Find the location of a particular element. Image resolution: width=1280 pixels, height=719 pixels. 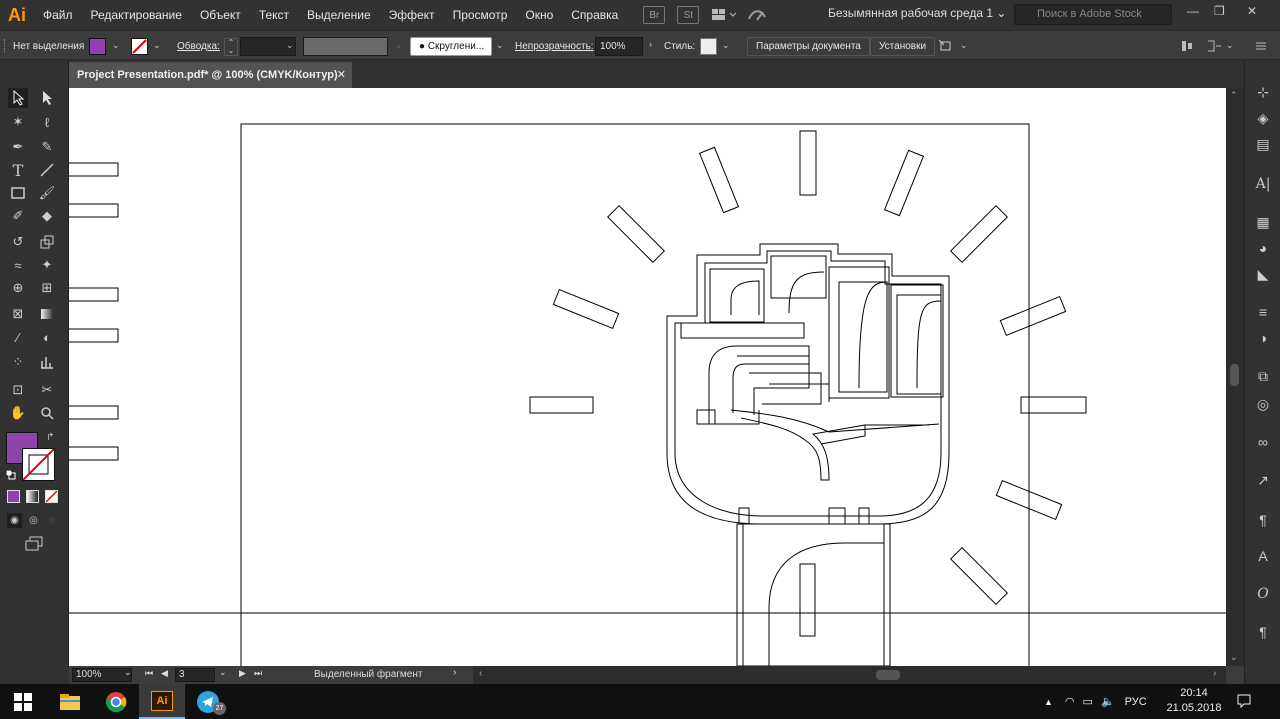

variable-width-profile is located at coordinates (345, 46).